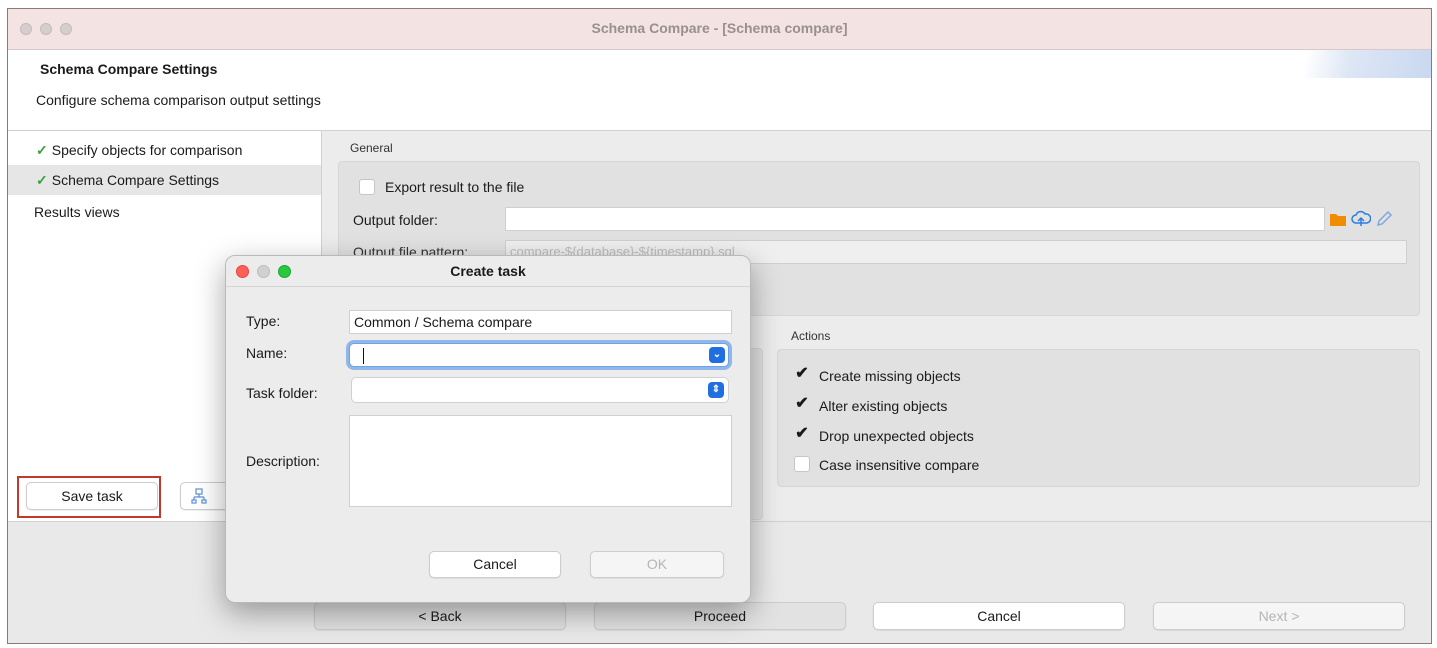  I want to click on output-folder-input, so click(915, 219).